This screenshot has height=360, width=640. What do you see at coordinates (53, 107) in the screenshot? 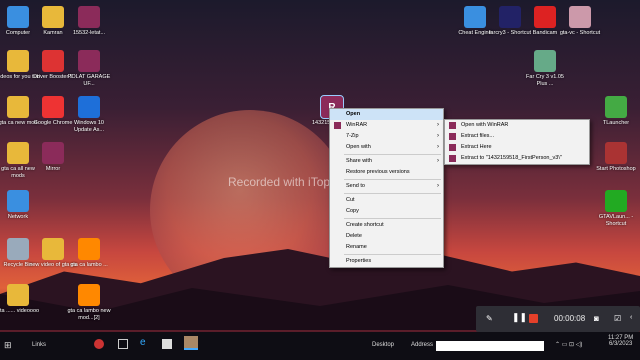
I see `chrome-icon` at bounding box center [53, 107].